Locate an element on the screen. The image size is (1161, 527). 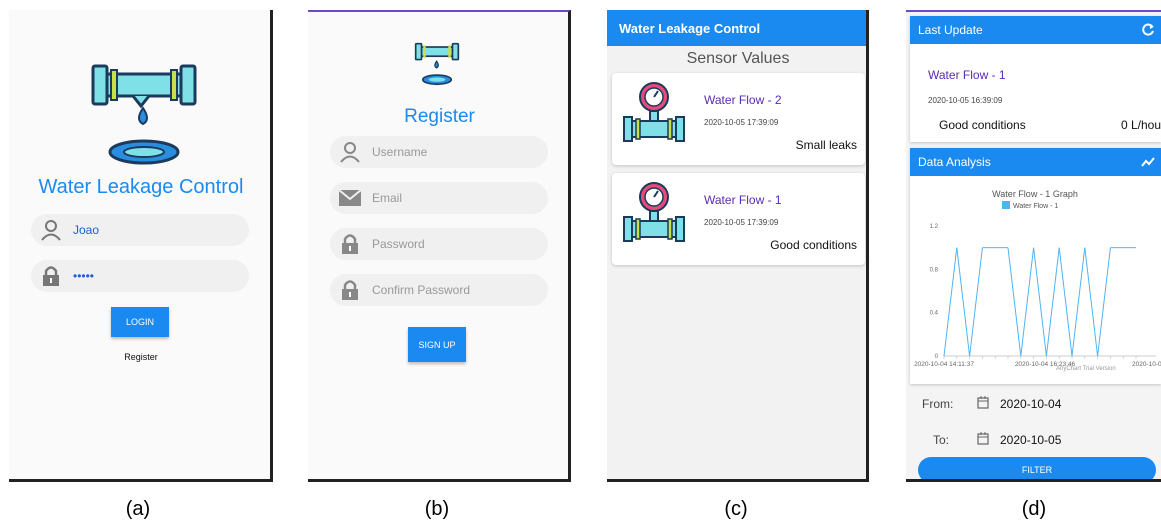
email-input: Email is located at coordinates (439, 198).